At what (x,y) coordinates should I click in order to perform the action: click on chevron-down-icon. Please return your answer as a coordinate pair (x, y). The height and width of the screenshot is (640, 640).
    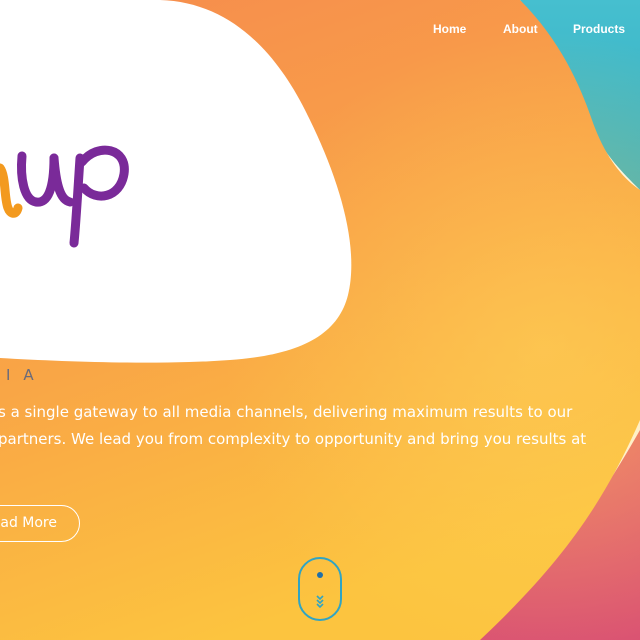
    Looking at the image, I should click on (320, 602).